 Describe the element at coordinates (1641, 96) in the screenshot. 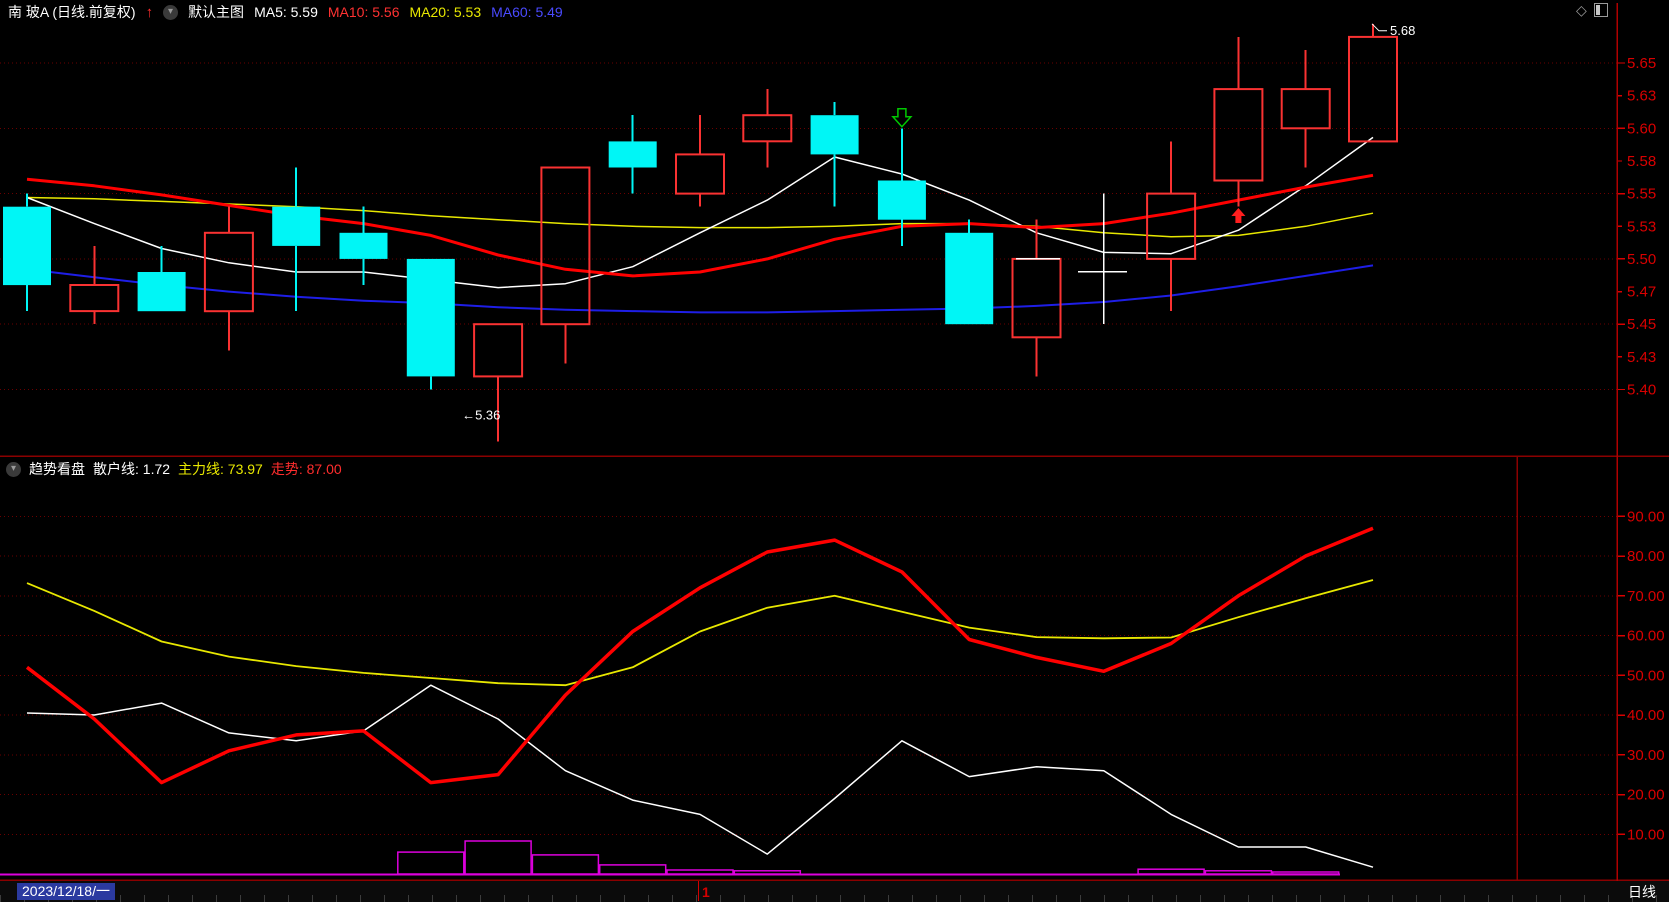

I see `price-axis-label: 5.63` at that location.